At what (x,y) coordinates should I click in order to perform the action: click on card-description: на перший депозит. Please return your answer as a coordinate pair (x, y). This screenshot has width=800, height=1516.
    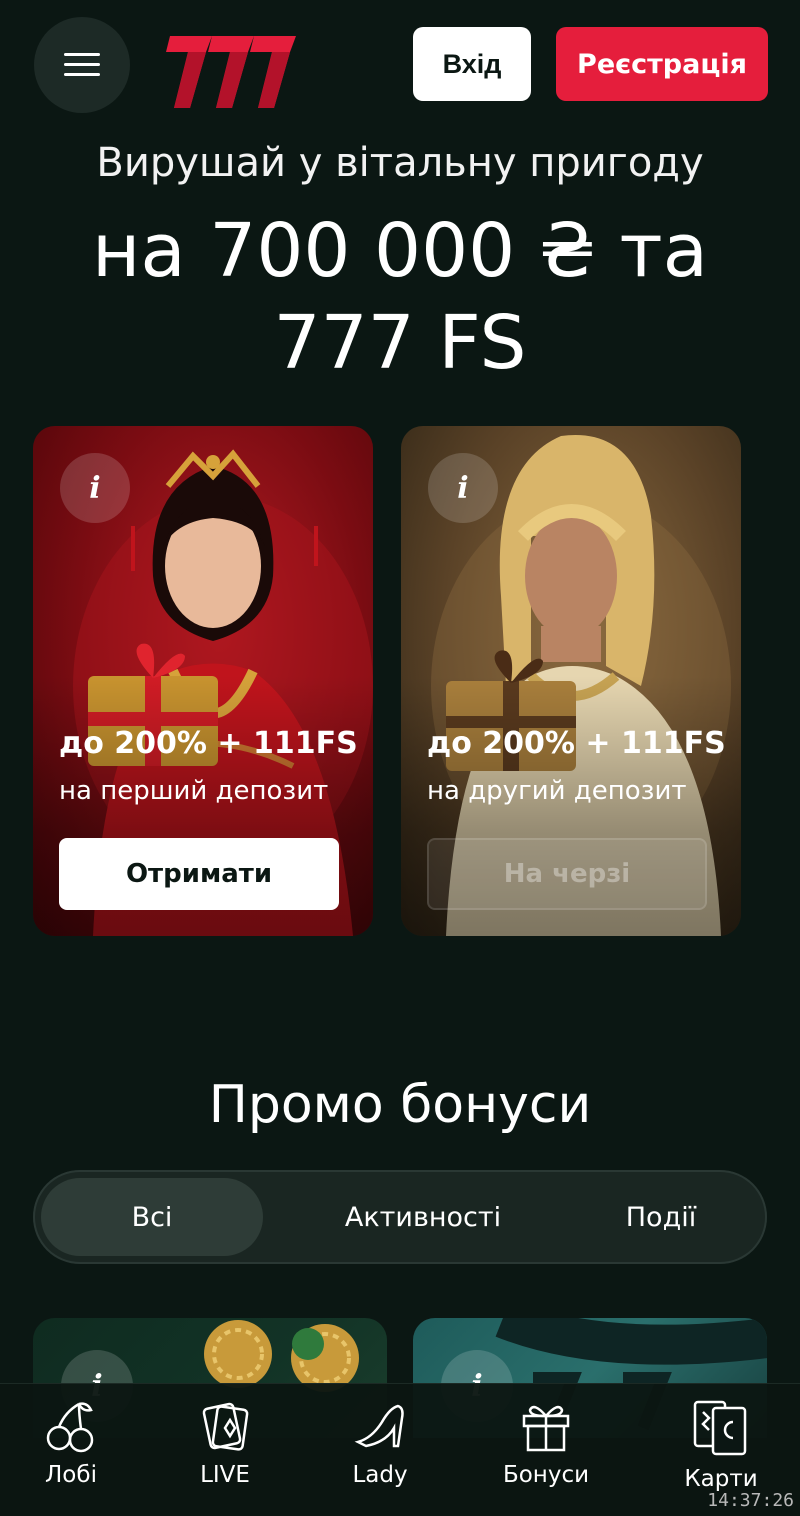
    Looking at the image, I should click on (194, 791).